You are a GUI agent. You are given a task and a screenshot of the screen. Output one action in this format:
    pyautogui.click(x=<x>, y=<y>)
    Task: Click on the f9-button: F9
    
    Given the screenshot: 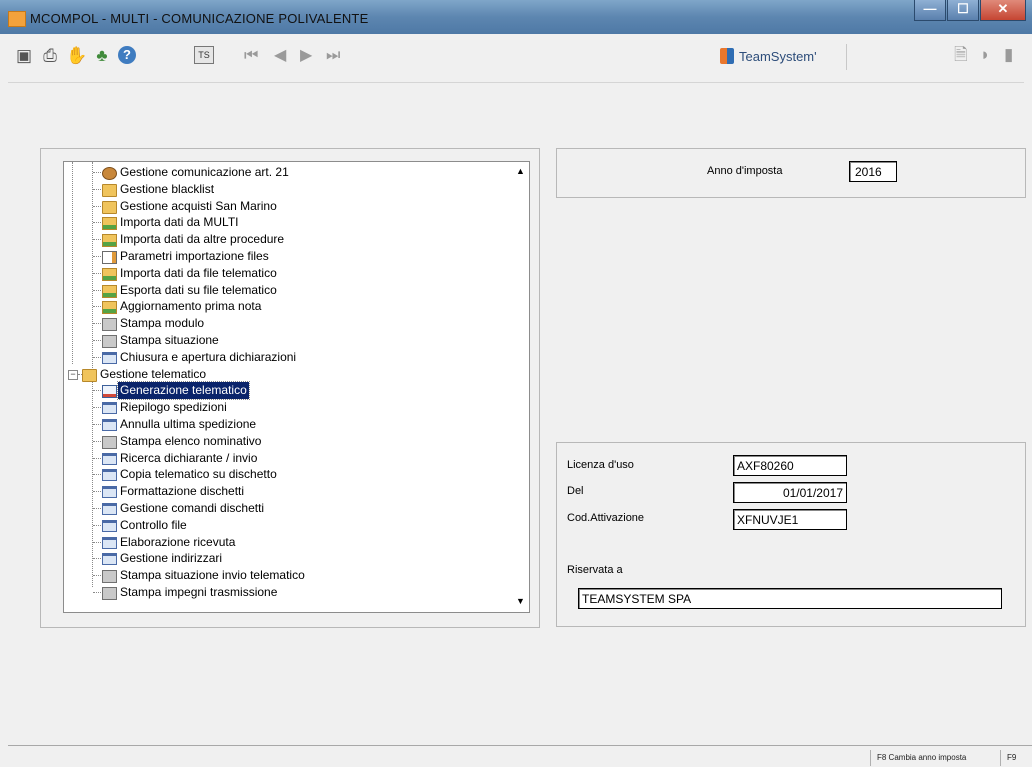 What is the action you would take?
    pyautogui.click(x=1011, y=758)
    